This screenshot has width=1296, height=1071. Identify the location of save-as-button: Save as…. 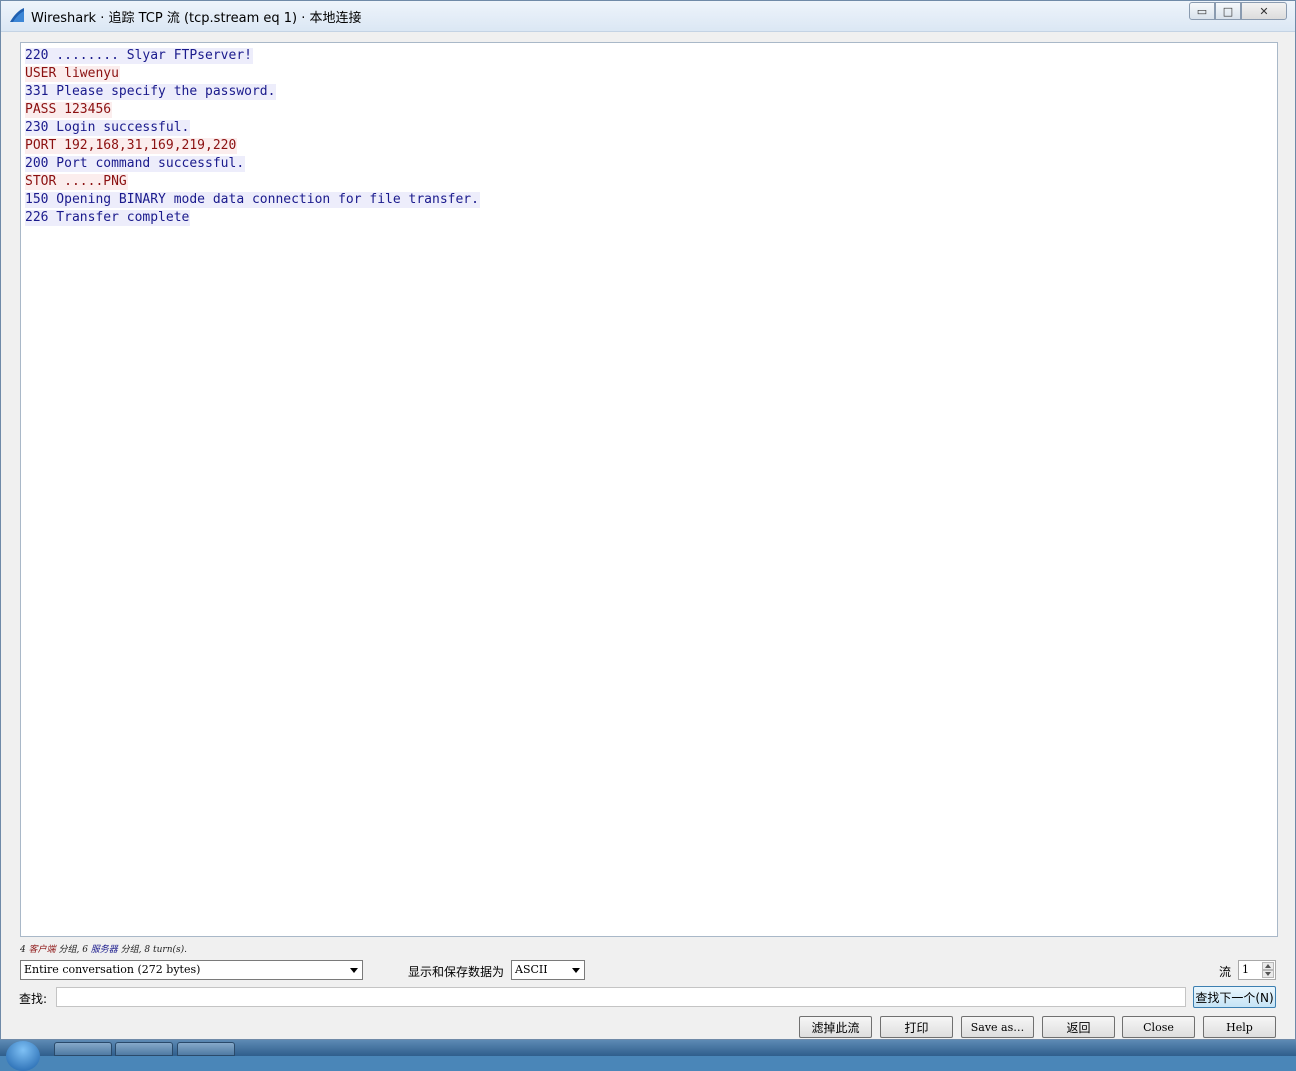
(997, 1027).